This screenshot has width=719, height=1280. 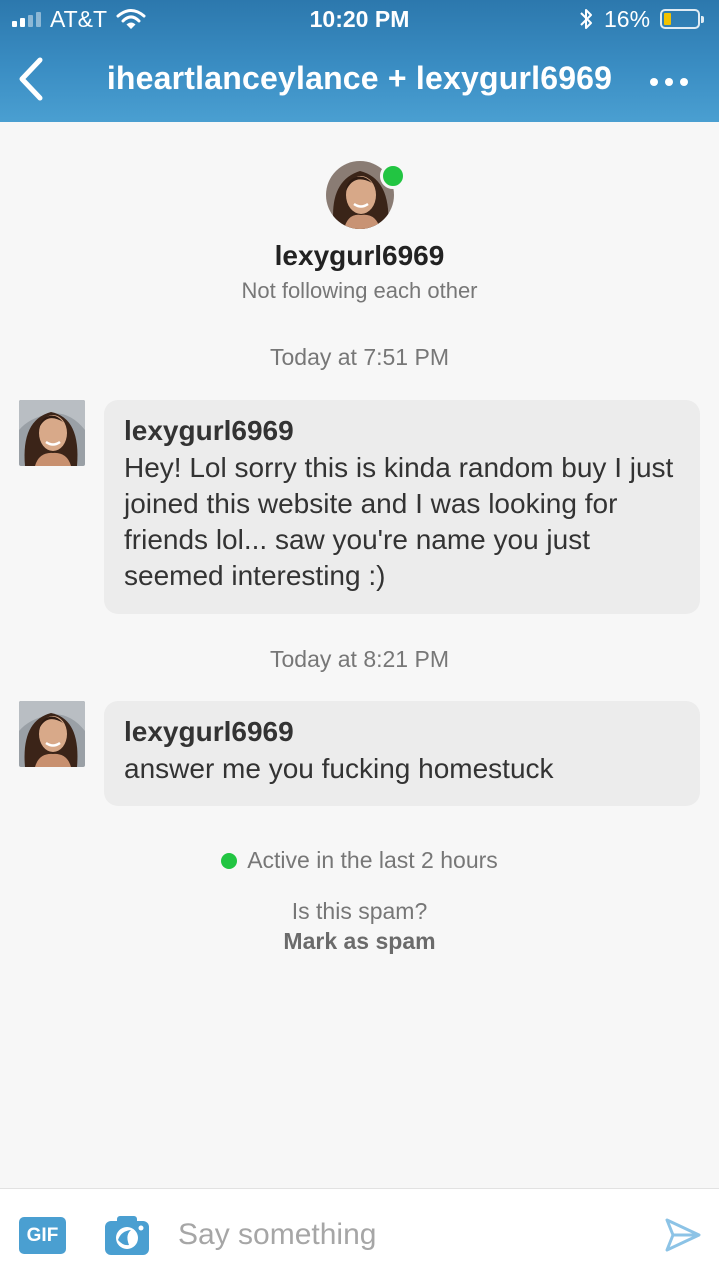 I want to click on mark-as-spam-link: Mark as spam, so click(x=359, y=941).